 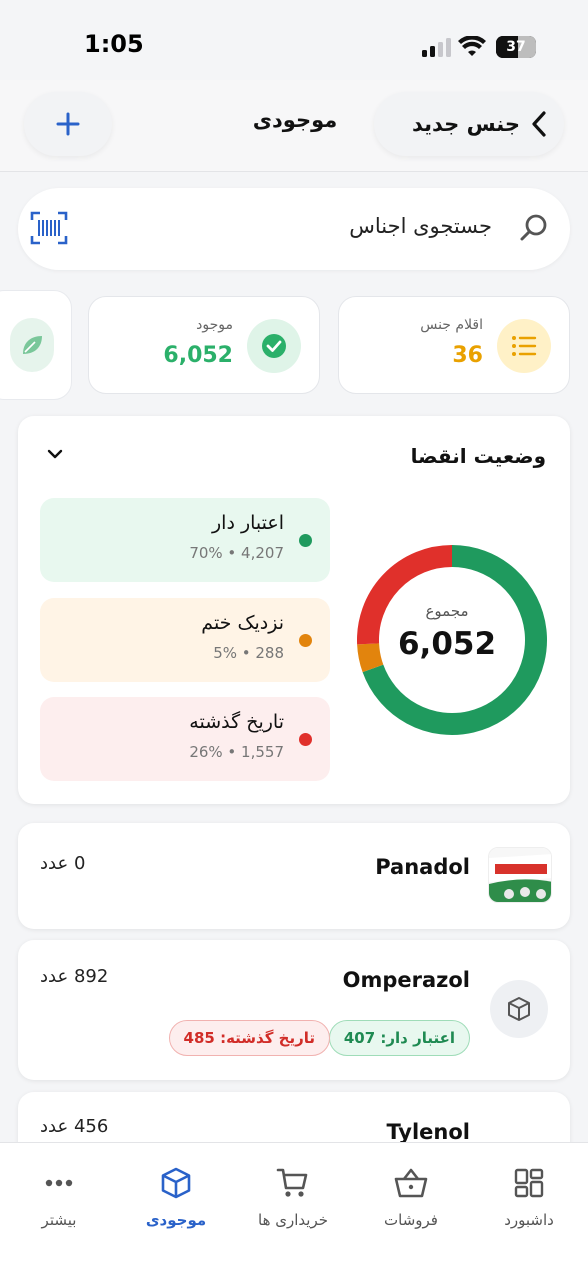 What do you see at coordinates (519, 1009) in the screenshot?
I see `package-icon` at bounding box center [519, 1009].